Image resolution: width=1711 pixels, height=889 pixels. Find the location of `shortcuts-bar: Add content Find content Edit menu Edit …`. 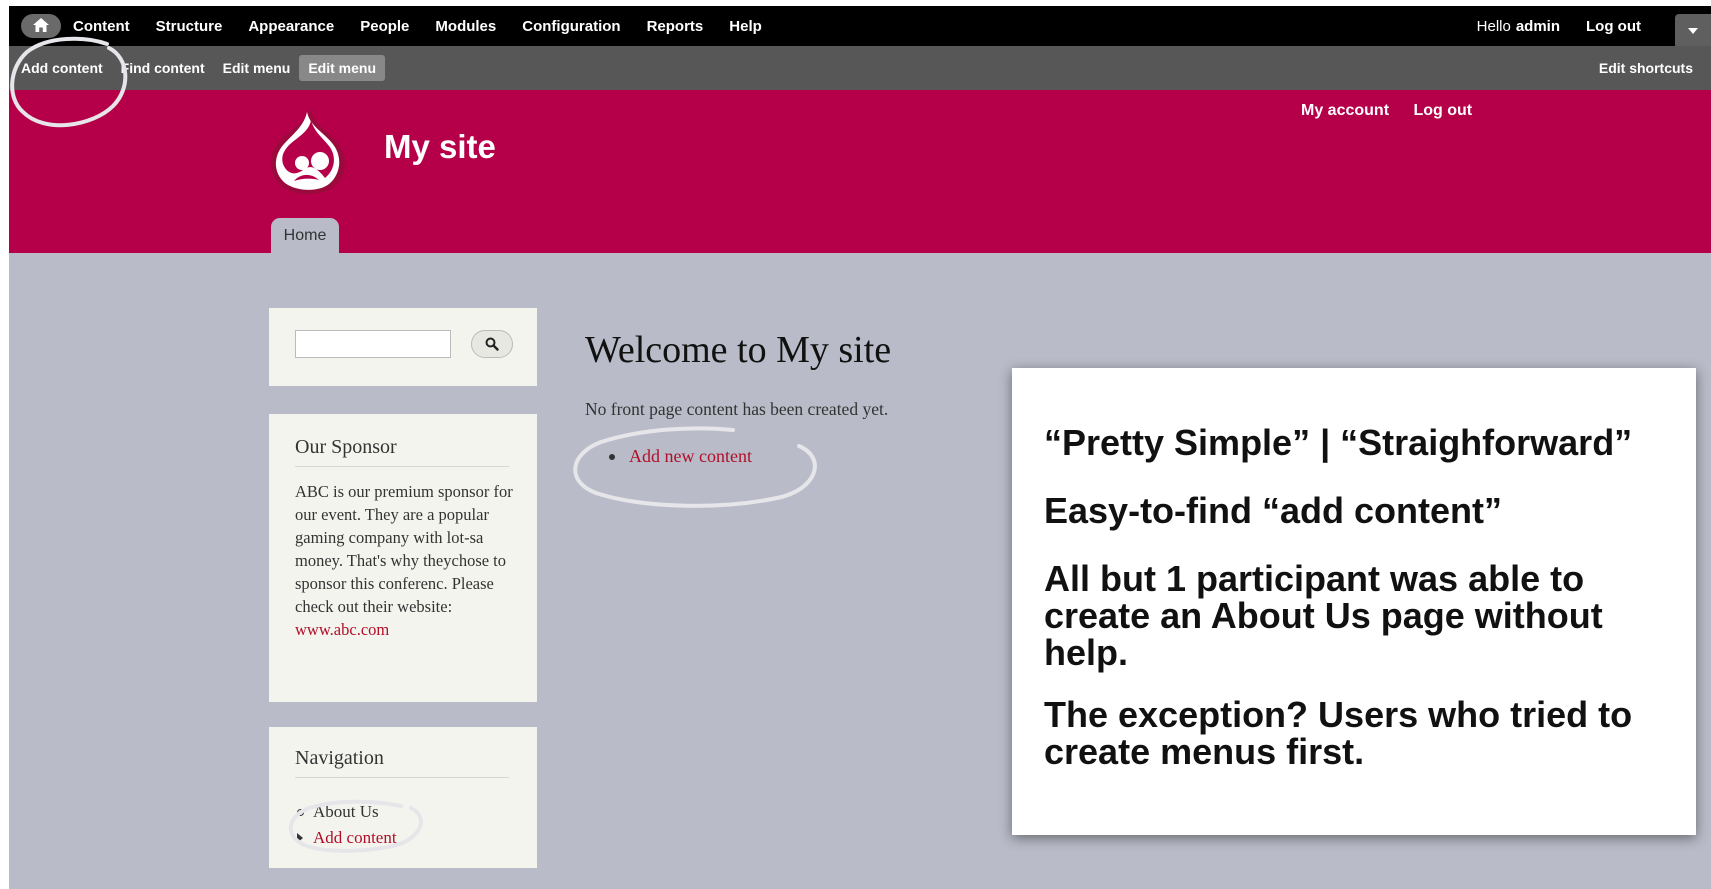

shortcuts-bar: Add content Find content Edit menu Edit … is located at coordinates (860, 68).